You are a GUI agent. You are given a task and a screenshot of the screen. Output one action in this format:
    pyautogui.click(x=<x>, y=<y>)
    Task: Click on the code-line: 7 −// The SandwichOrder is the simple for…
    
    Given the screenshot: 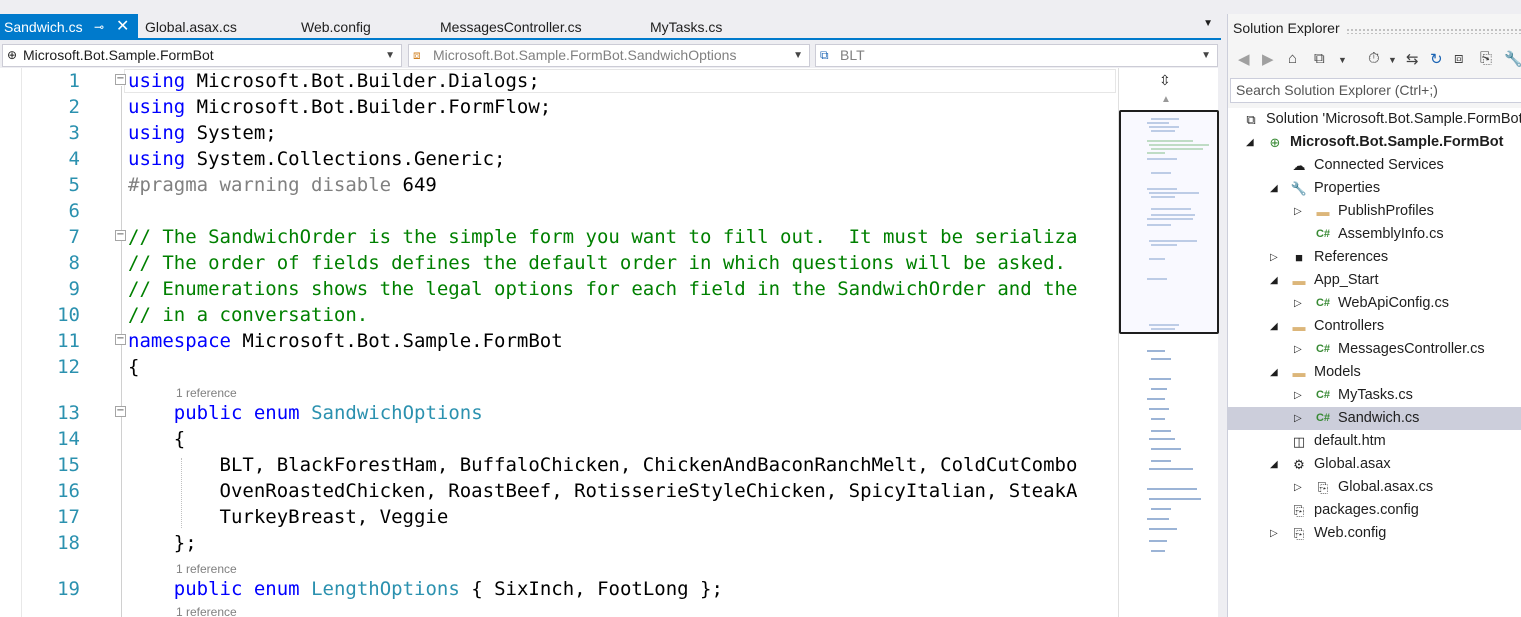 What is the action you would take?
    pyautogui.click(x=559, y=237)
    